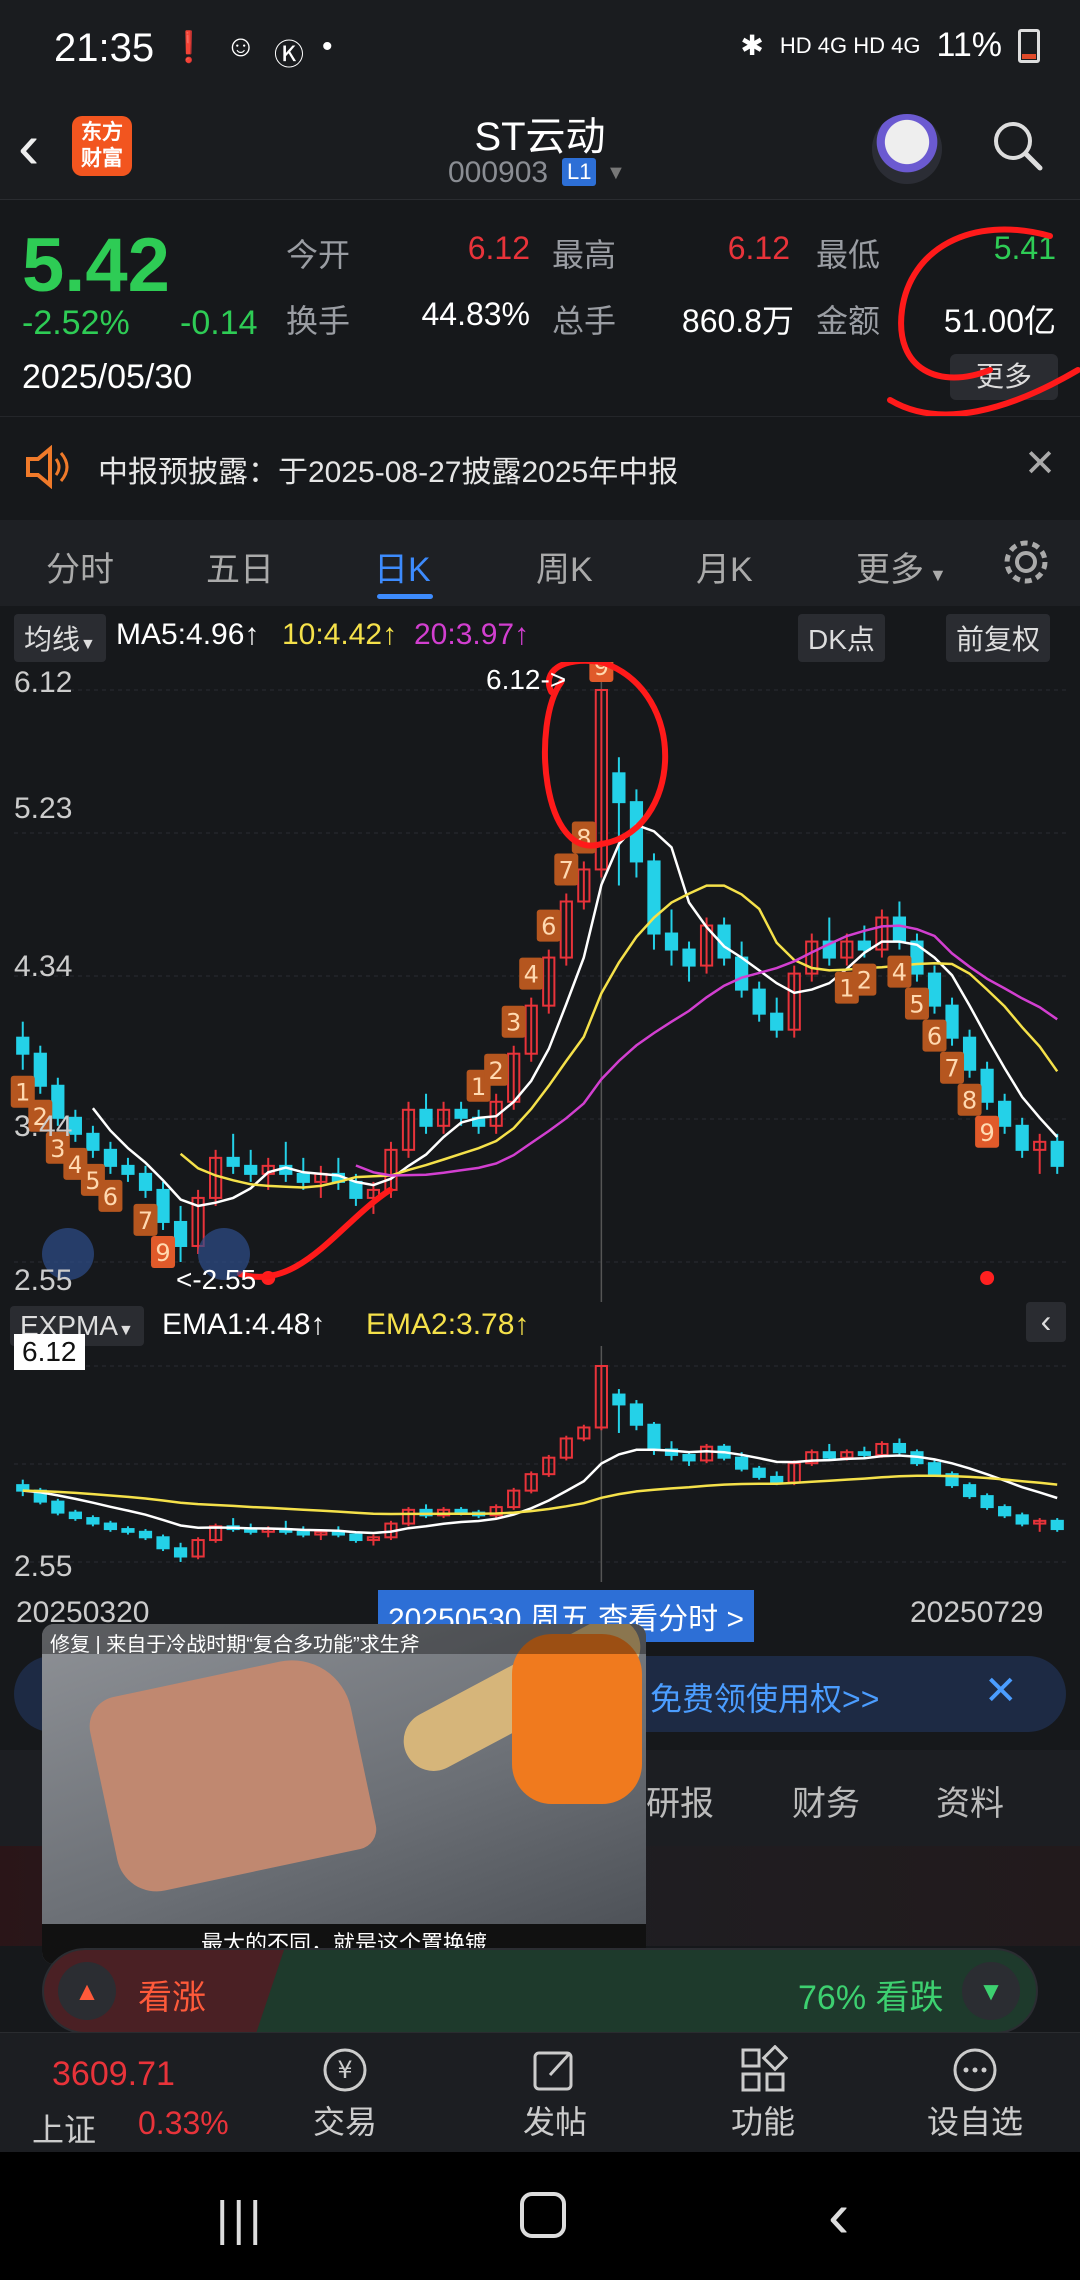 The height and width of the screenshot is (2280, 1080). Describe the element at coordinates (1017, 145) in the screenshot. I see `search-icon` at that location.